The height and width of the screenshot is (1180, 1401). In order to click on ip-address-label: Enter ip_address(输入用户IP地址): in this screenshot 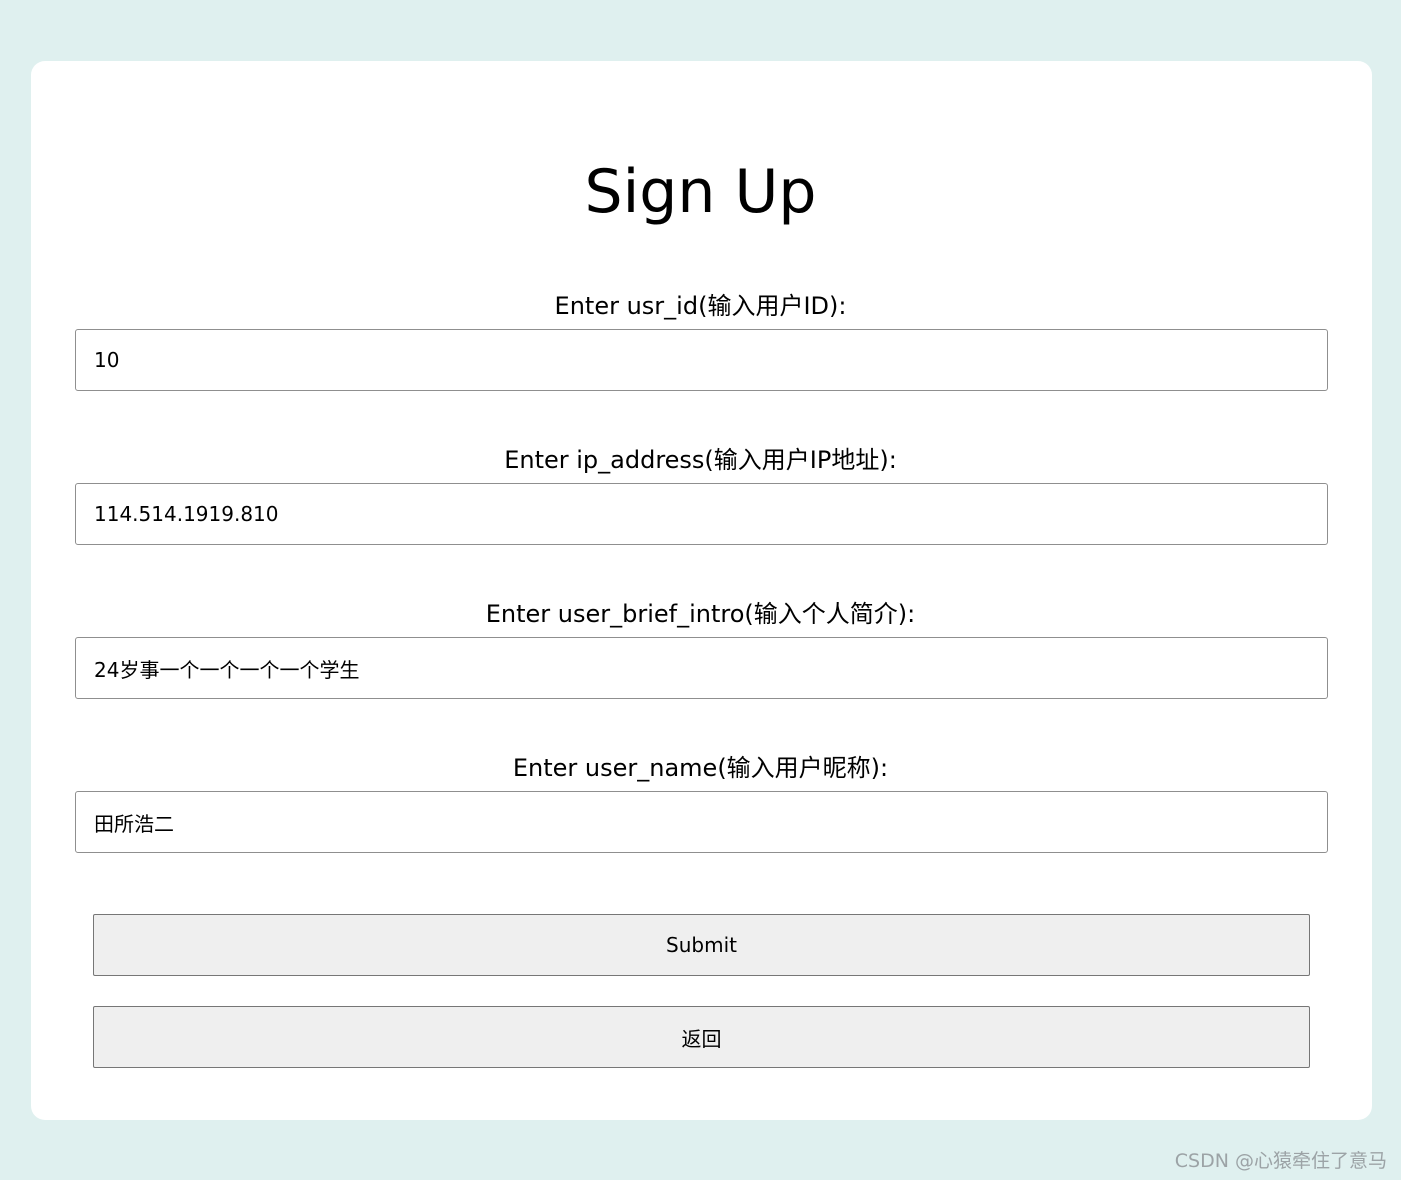, I will do `click(700, 460)`.